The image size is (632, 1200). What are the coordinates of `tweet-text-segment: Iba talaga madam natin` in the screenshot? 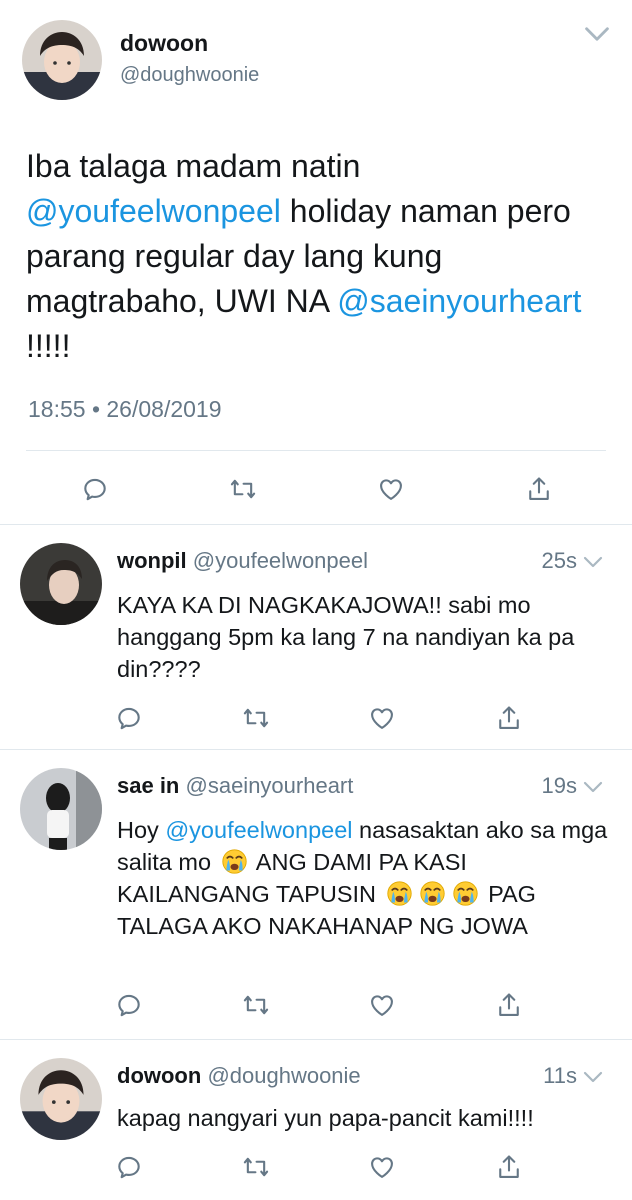 It's located at (193, 166).